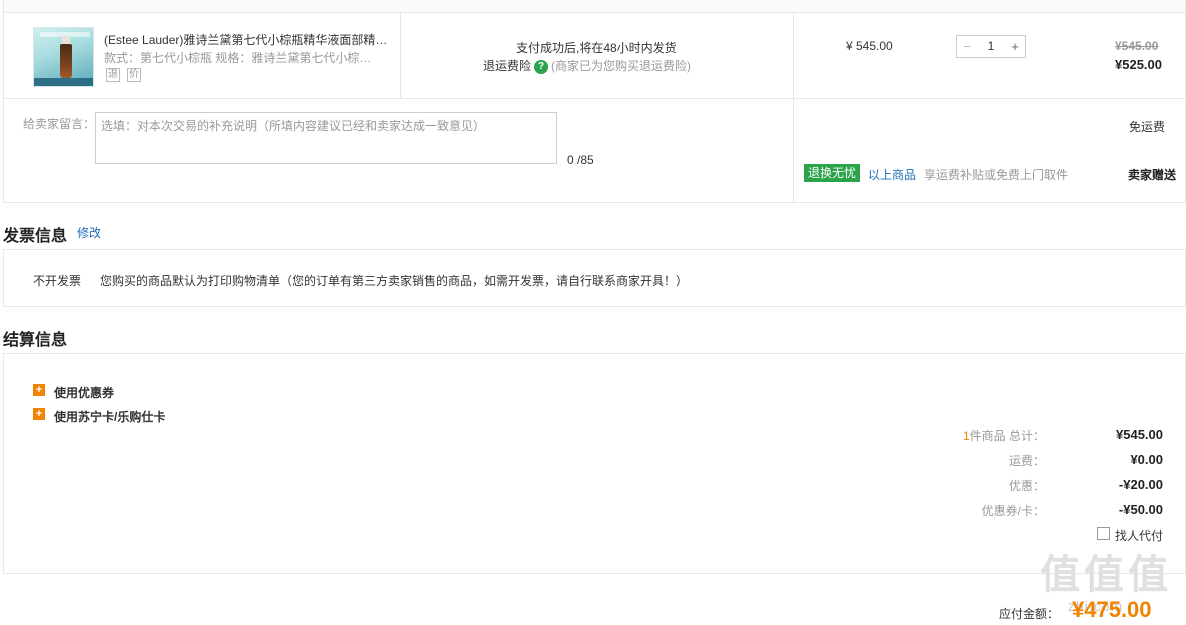 This screenshot has height=625, width=1186. What do you see at coordinates (63, 57) in the screenshot?
I see `product-thumbnail` at bounding box center [63, 57].